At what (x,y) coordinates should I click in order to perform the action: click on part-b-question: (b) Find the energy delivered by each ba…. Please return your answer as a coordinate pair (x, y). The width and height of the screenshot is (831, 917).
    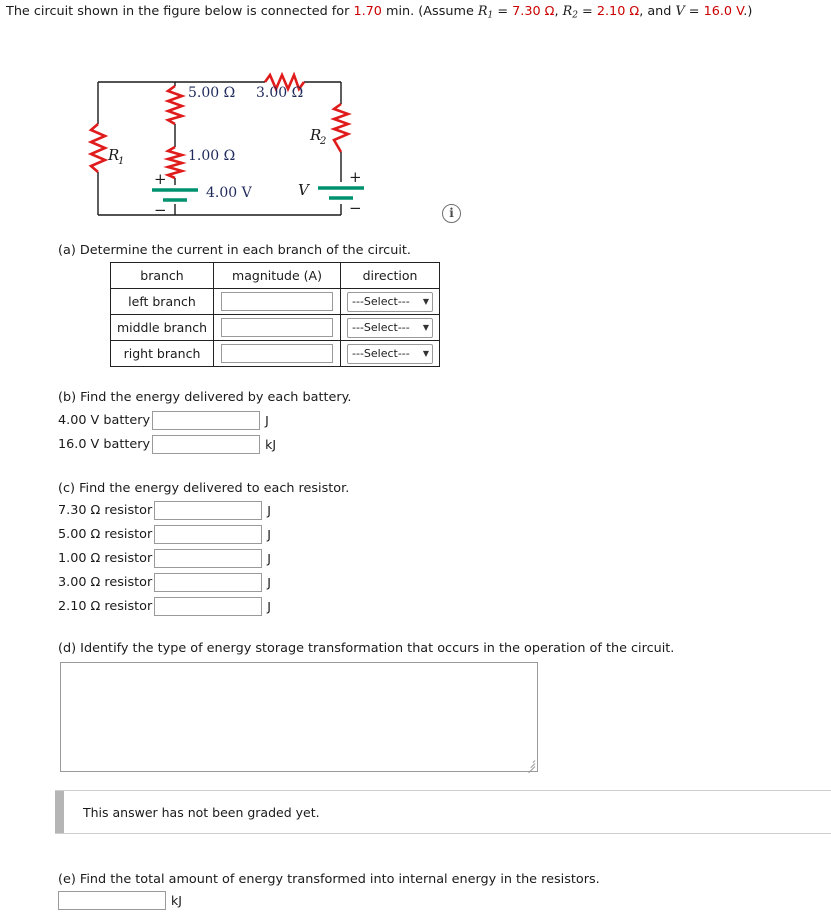
    Looking at the image, I should click on (205, 397).